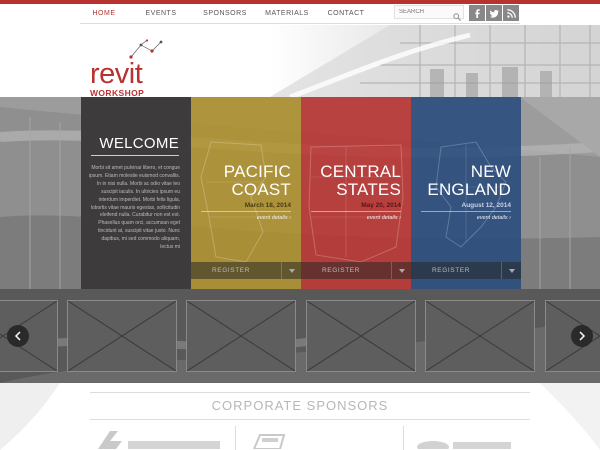 This screenshot has height=450, width=600. What do you see at coordinates (146, 49) in the screenshot?
I see `logo-molecule-icon` at bounding box center [146, 49].